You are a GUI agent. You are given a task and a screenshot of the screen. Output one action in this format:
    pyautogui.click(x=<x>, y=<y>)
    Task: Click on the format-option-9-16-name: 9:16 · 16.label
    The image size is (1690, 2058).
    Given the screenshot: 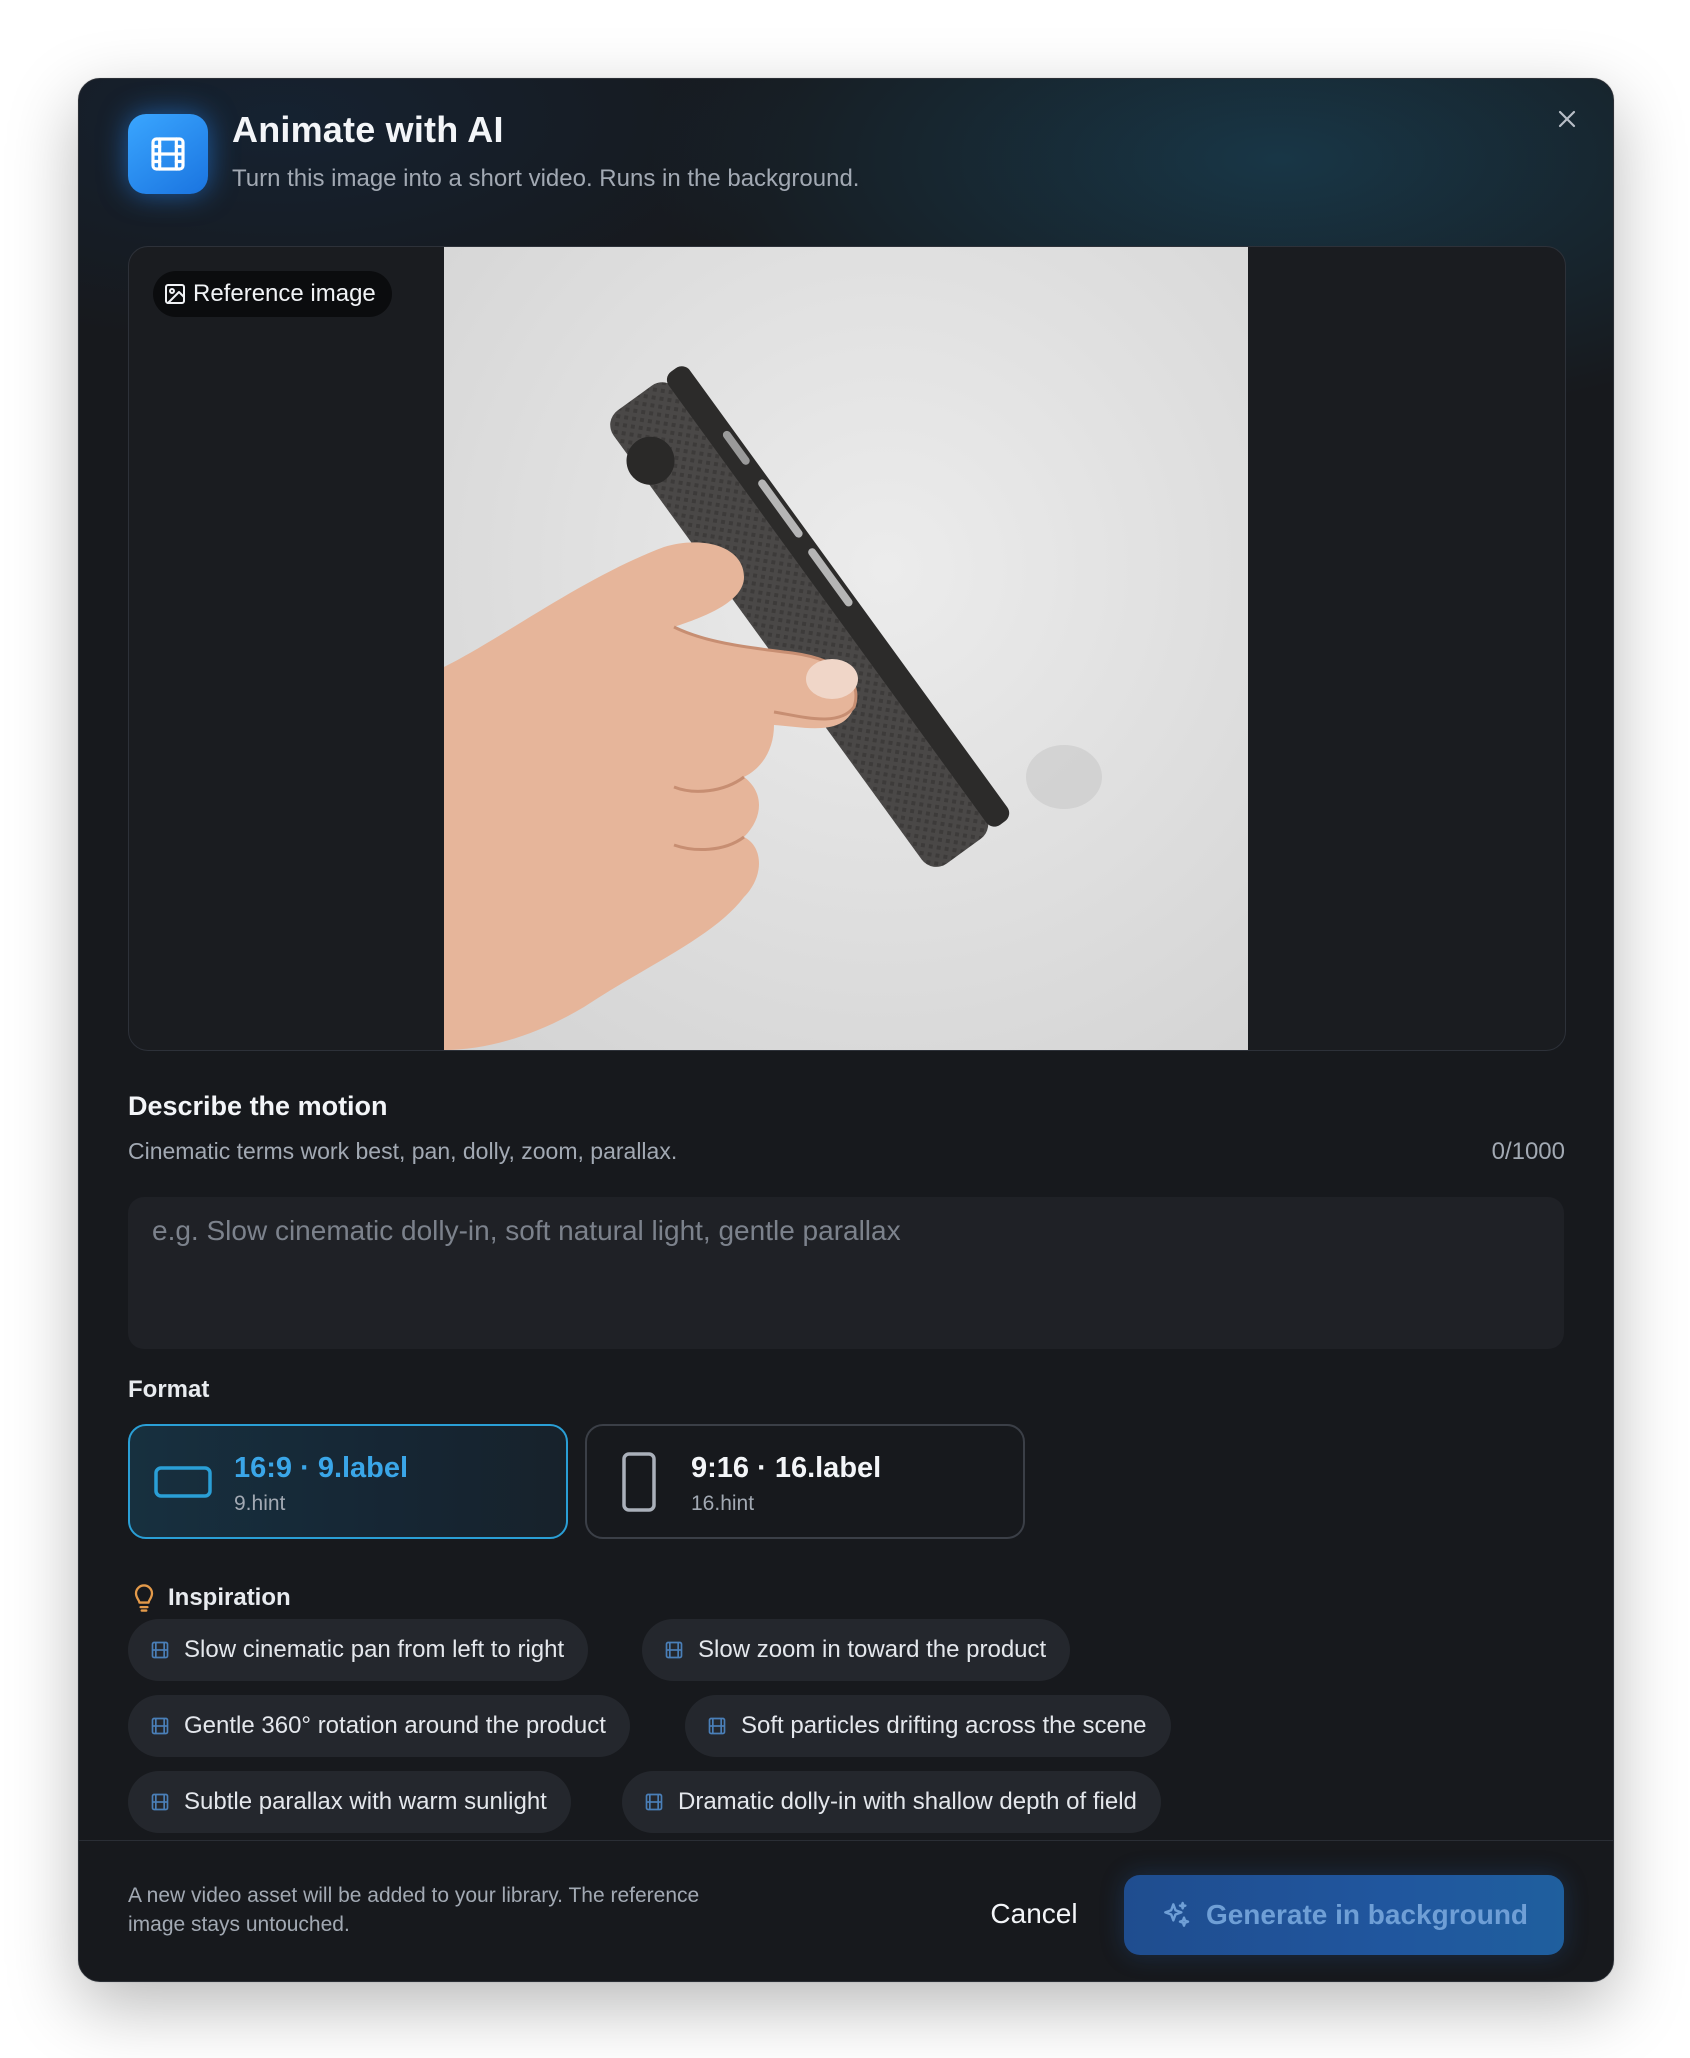 What is the action you would take?
    pyautogui.click(x=786, y=1468)
    